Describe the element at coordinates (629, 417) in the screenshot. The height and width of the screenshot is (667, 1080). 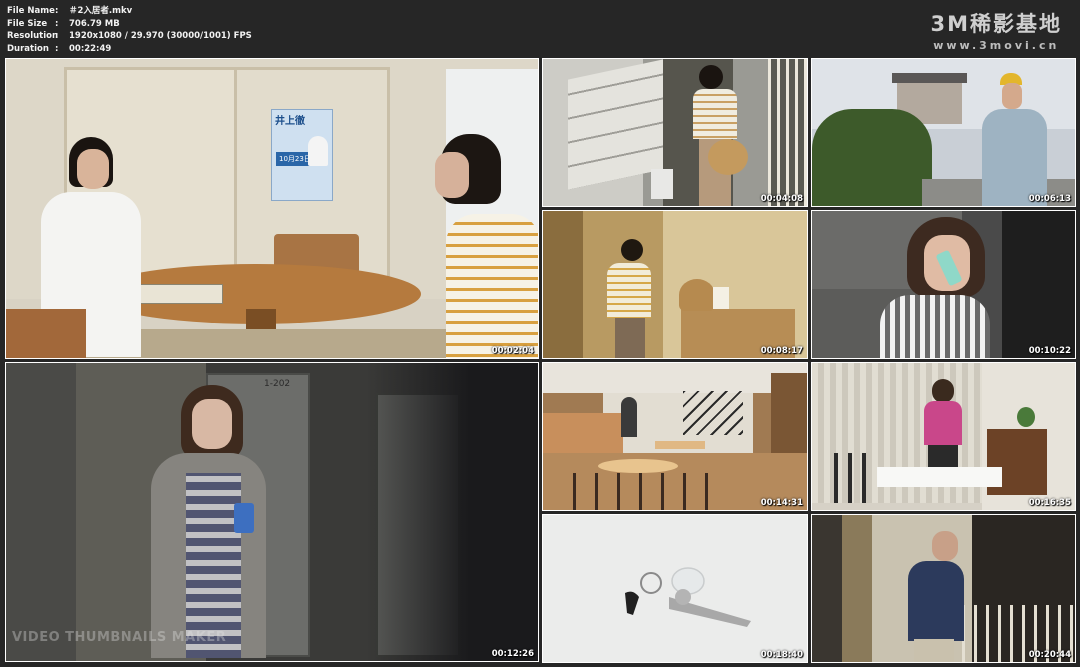
I see `person` at that location.